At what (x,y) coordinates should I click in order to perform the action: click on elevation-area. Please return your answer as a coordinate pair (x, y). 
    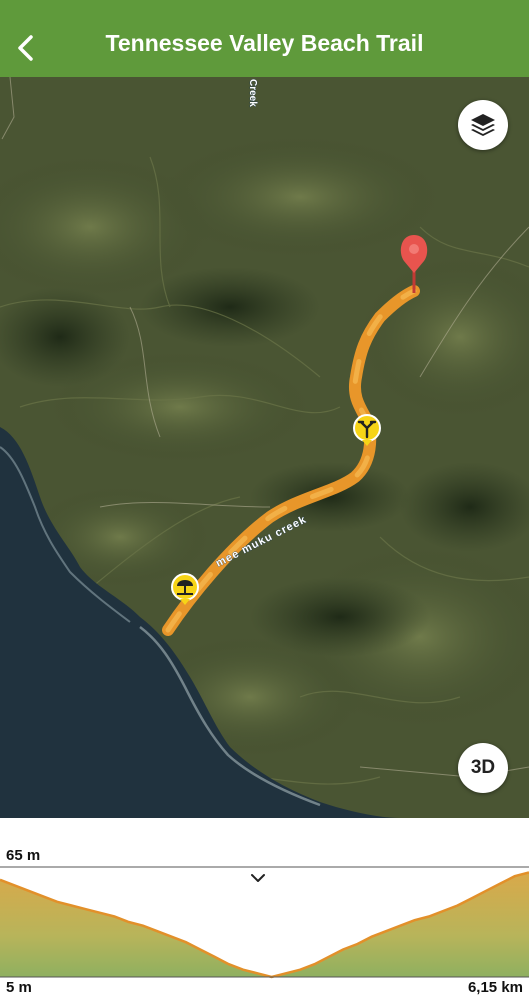
    Looking at the image, I should click on (264, 924).